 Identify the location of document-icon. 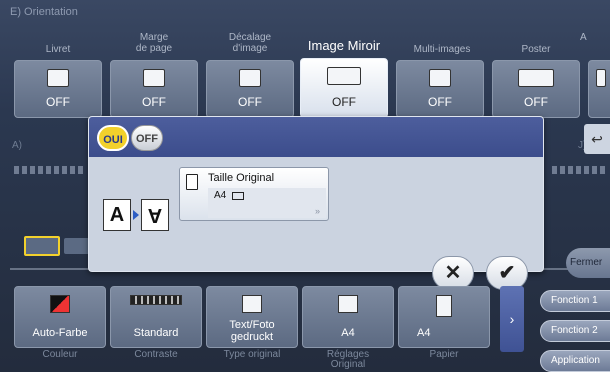
(192, 182).